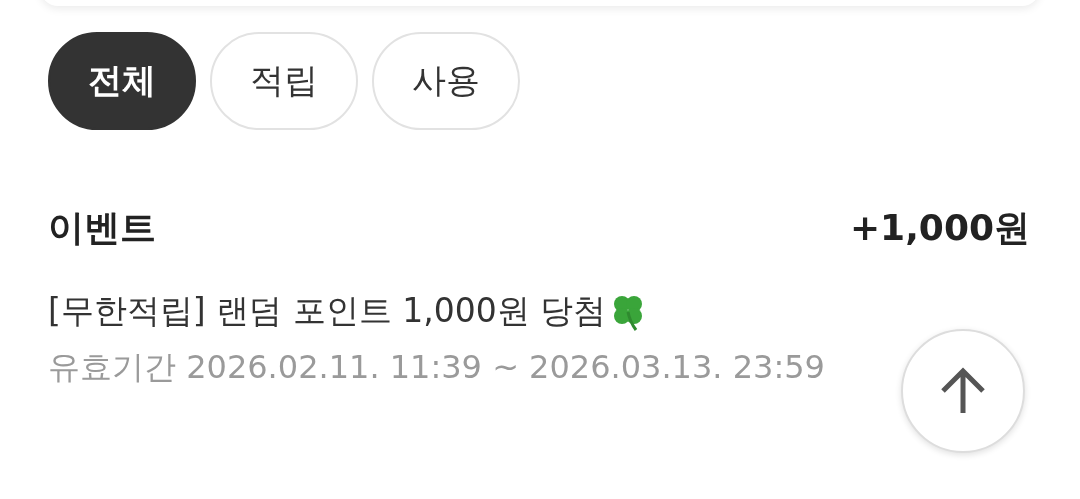  What do you see at coordinates (939, 228) in the screenshot?
I see `entry-amount: +1,000원` at bounding box center [939, 228].